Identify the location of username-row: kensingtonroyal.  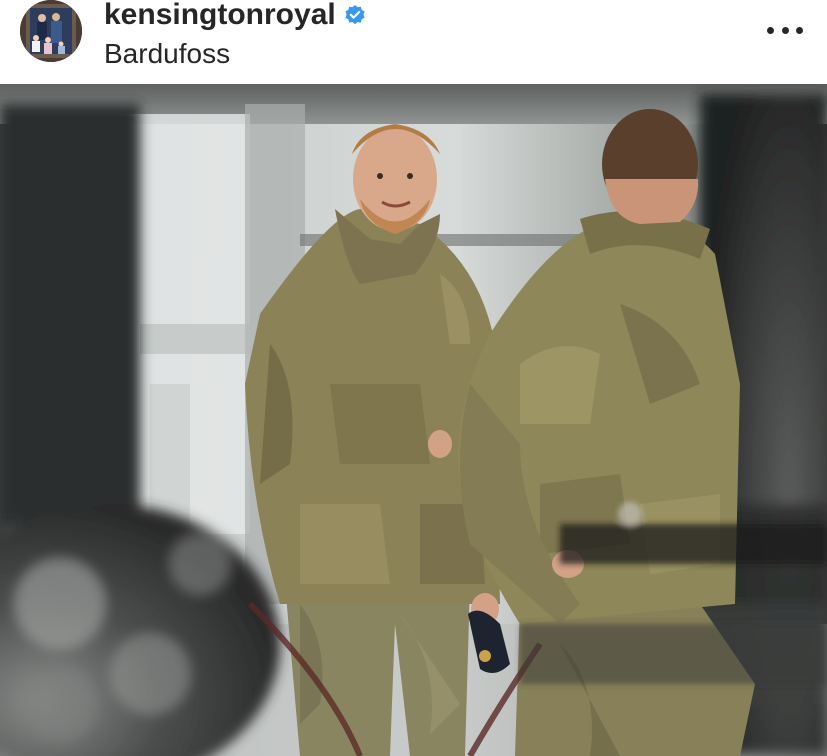
(235, 15).